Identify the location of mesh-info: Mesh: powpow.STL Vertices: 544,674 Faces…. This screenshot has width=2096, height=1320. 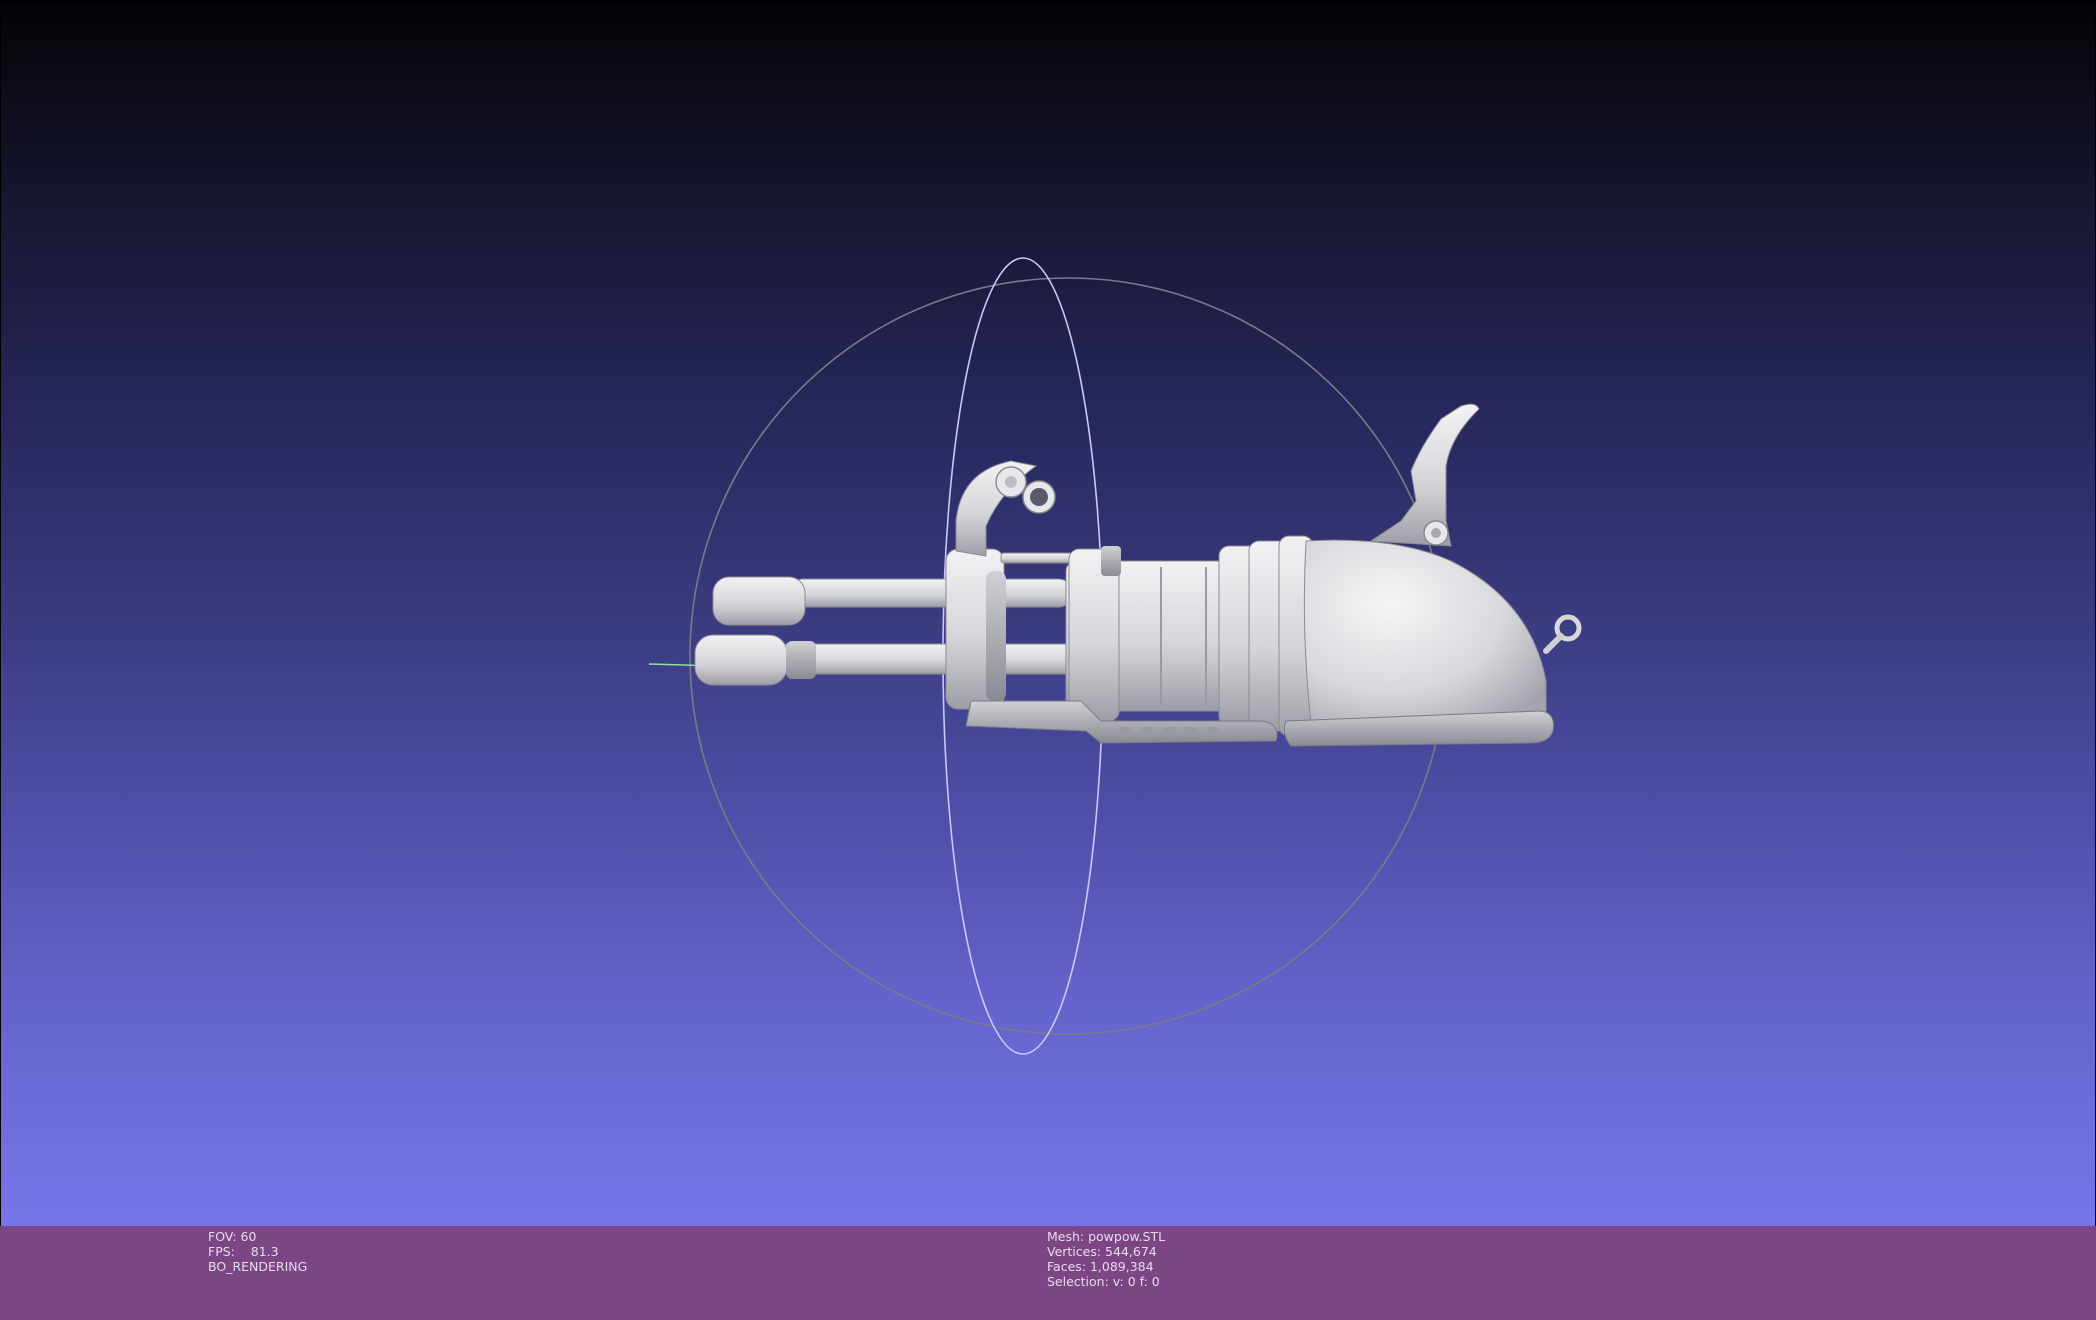
(1106, 1259).